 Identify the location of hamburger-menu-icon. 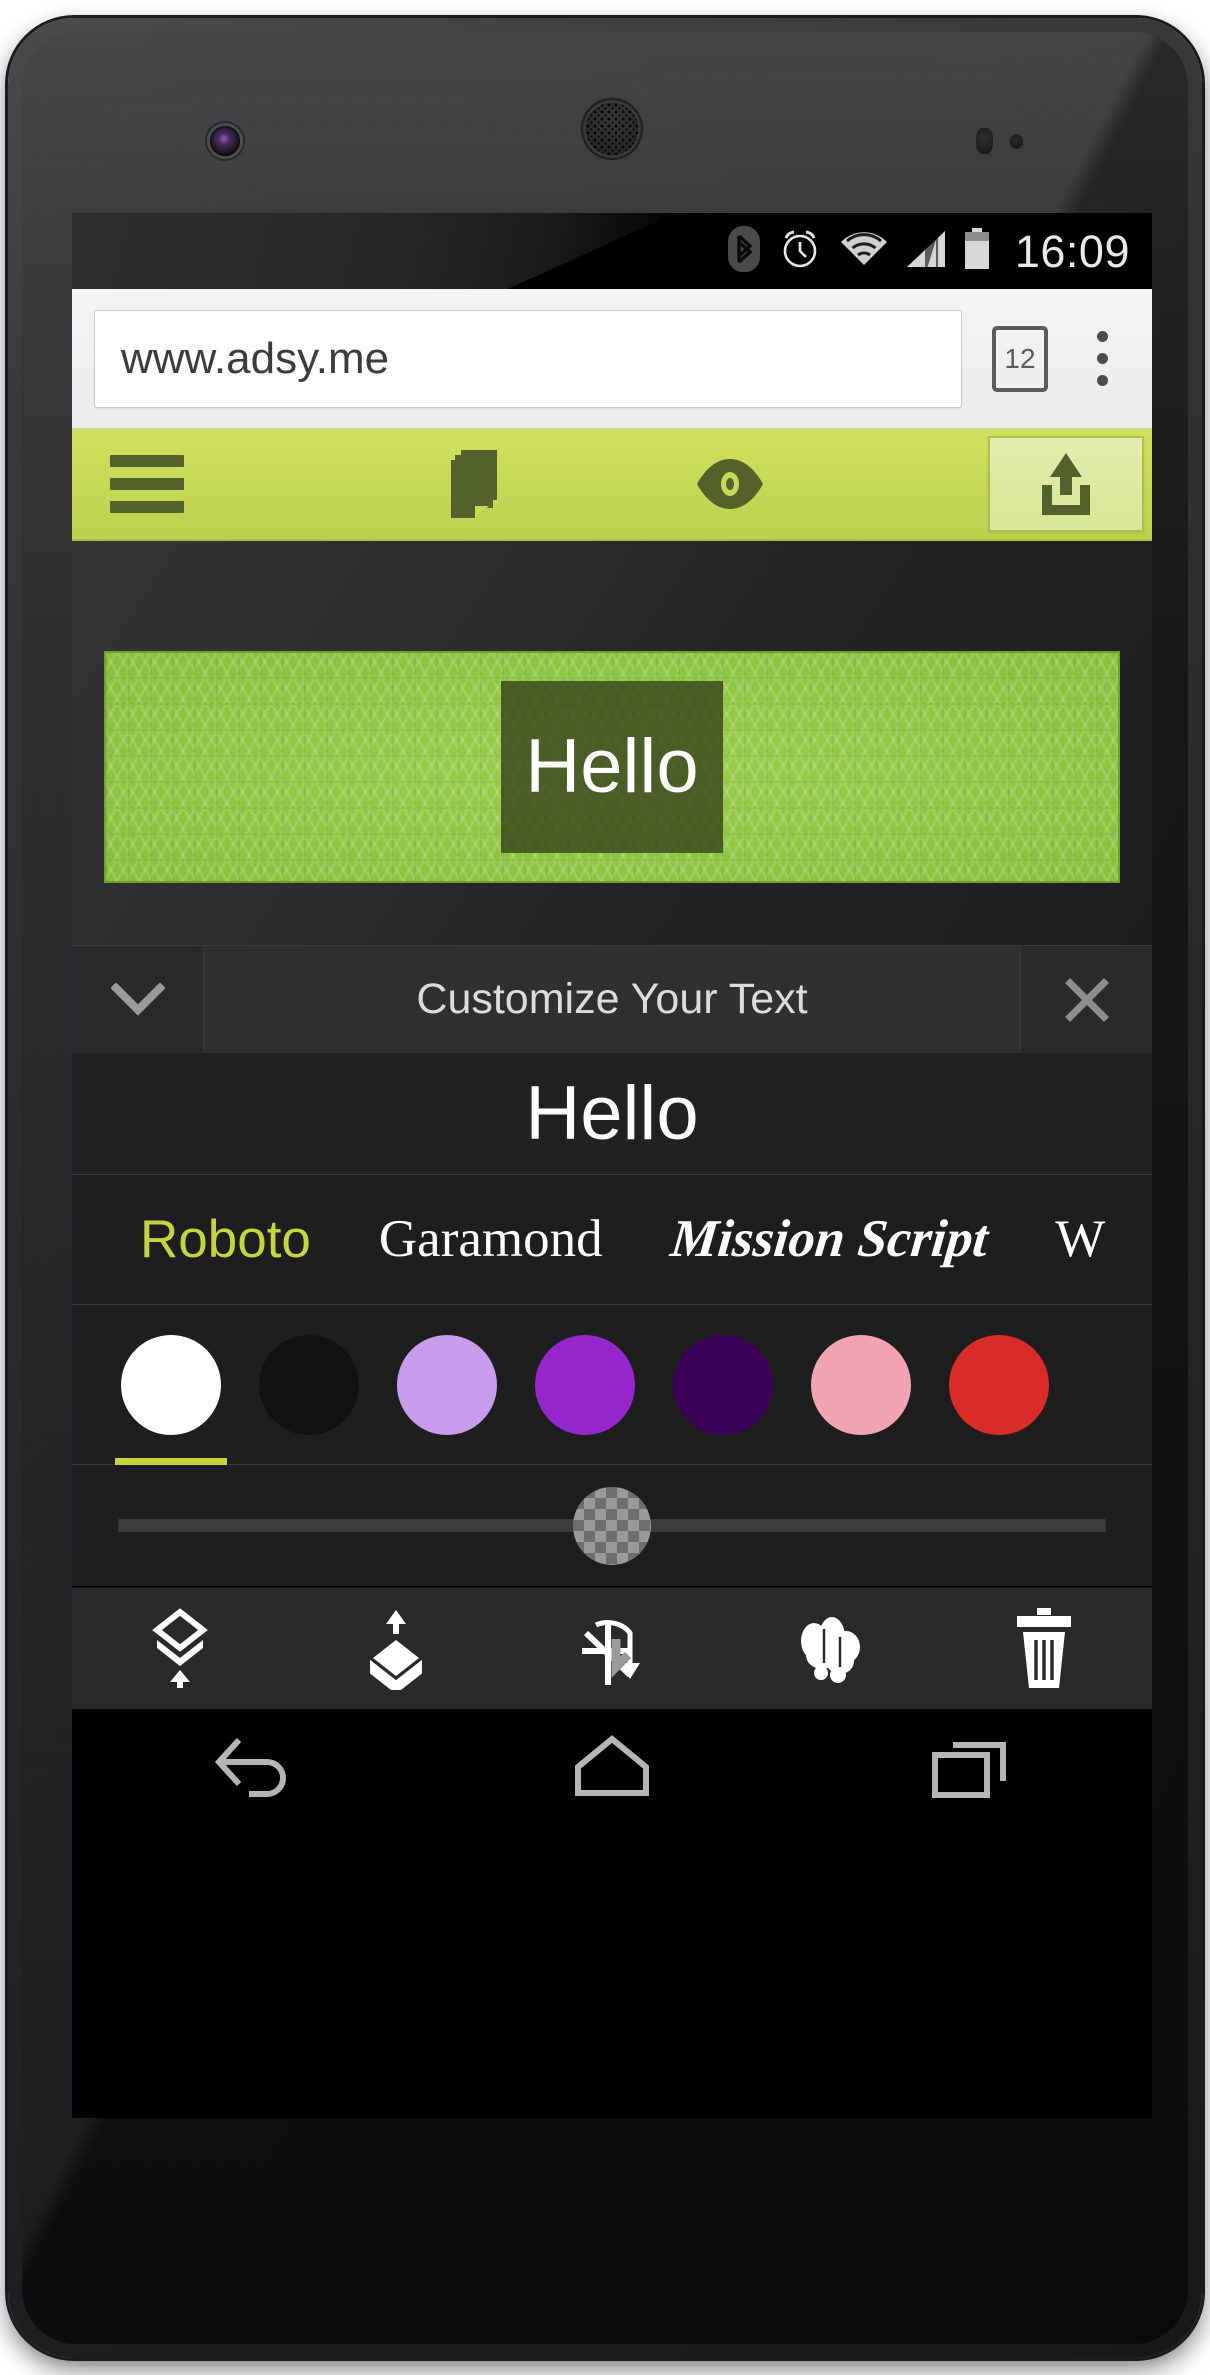
(147, 484).